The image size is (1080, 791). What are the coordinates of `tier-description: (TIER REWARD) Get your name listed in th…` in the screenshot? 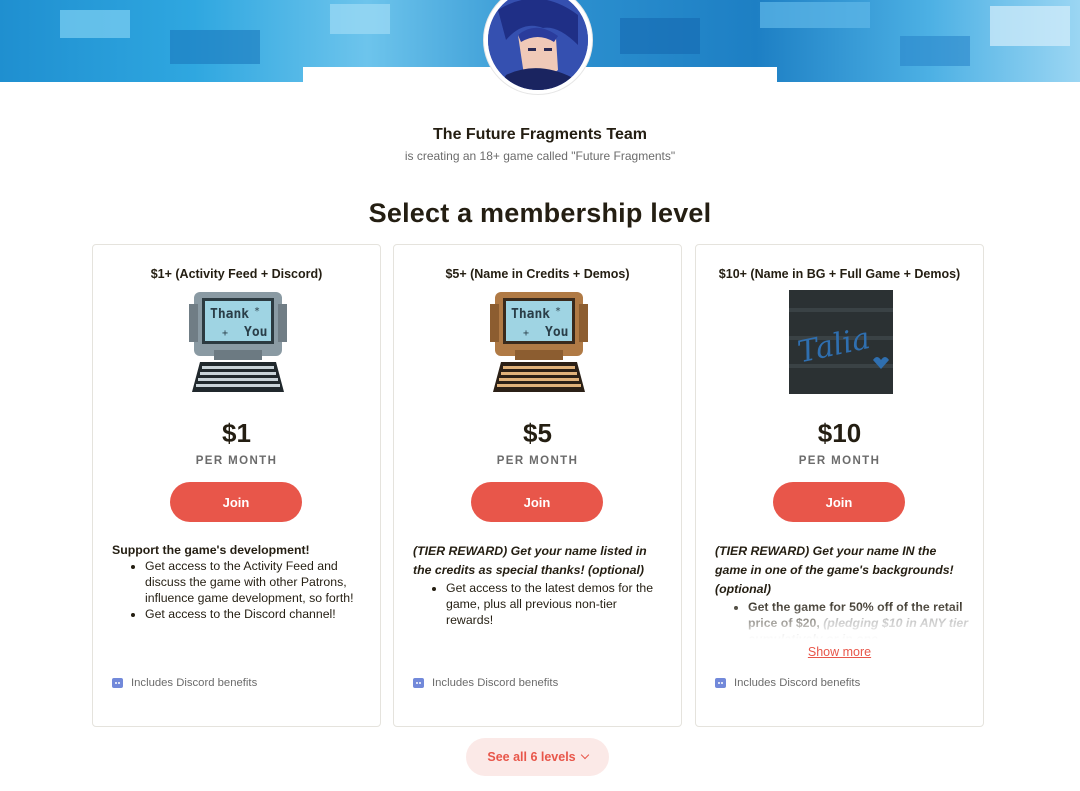 It's located at (540, 585).